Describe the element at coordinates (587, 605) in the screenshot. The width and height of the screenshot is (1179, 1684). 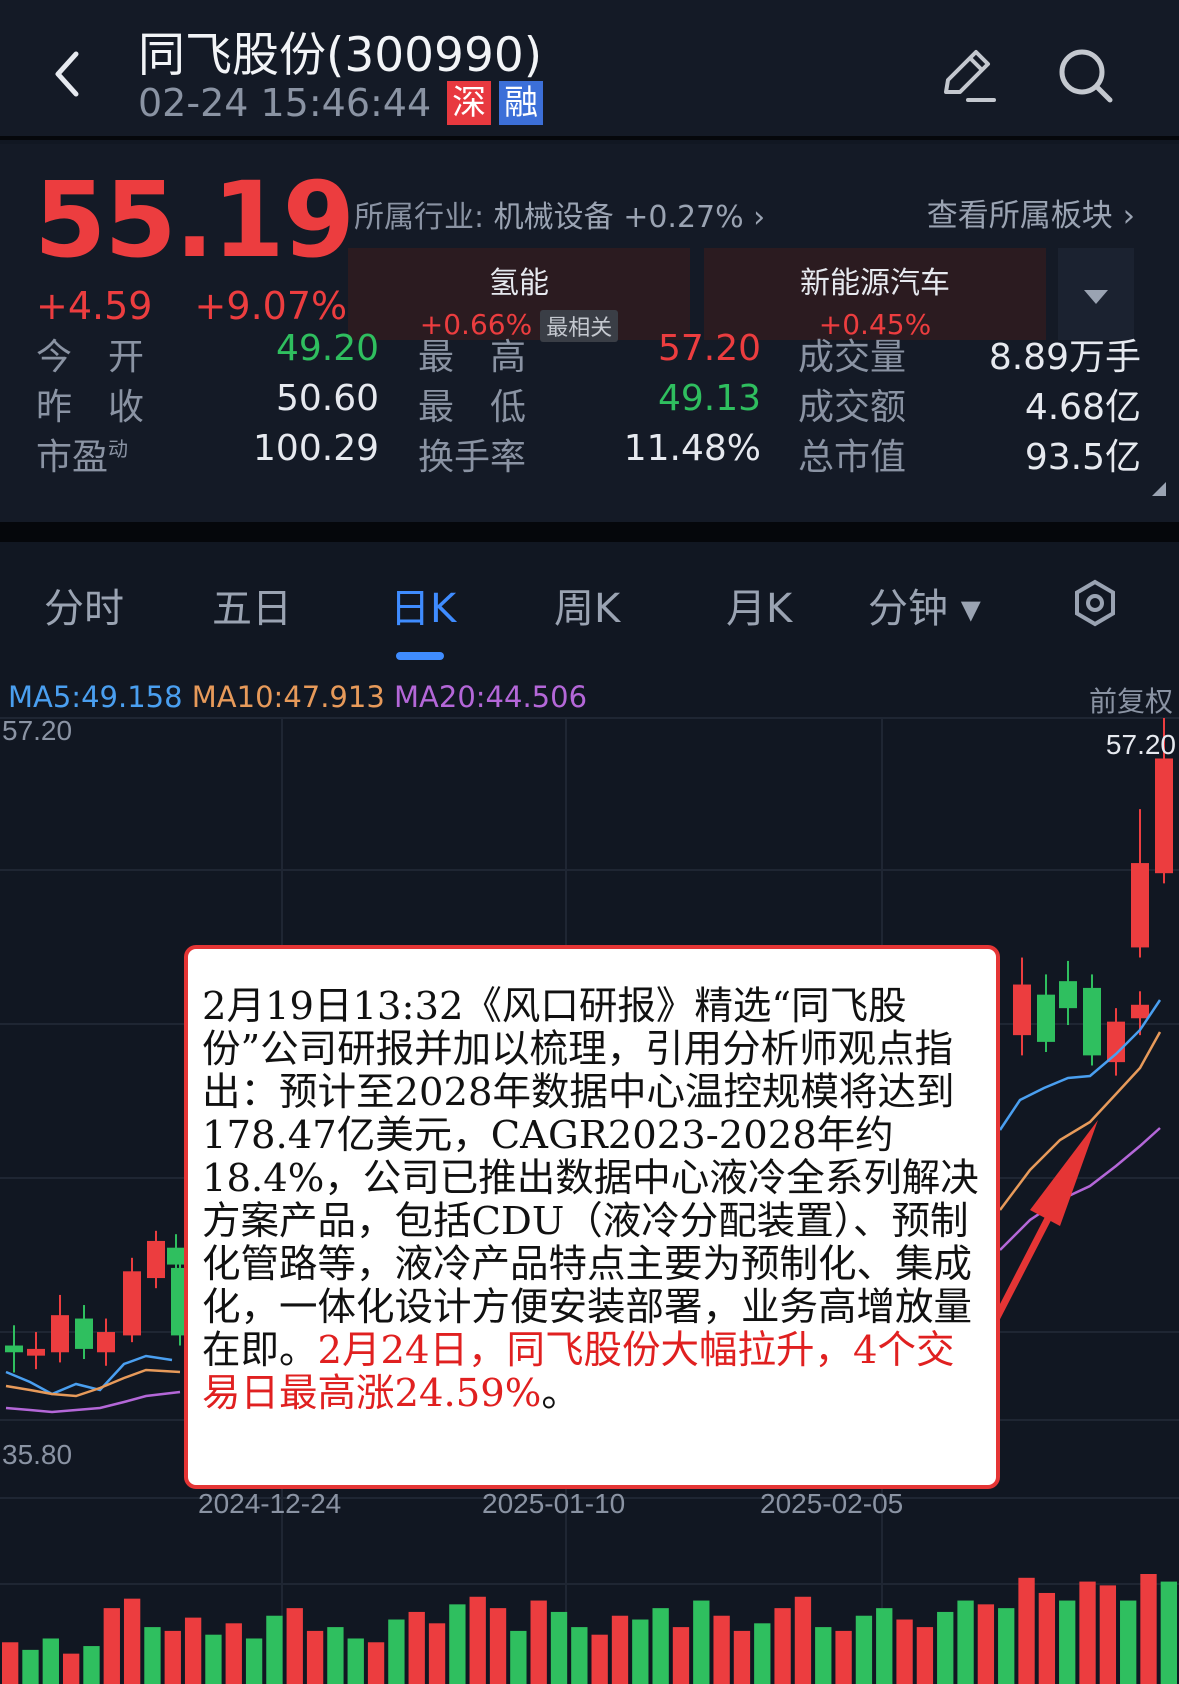
I see `tab-weekly-k: 周K` at that location.